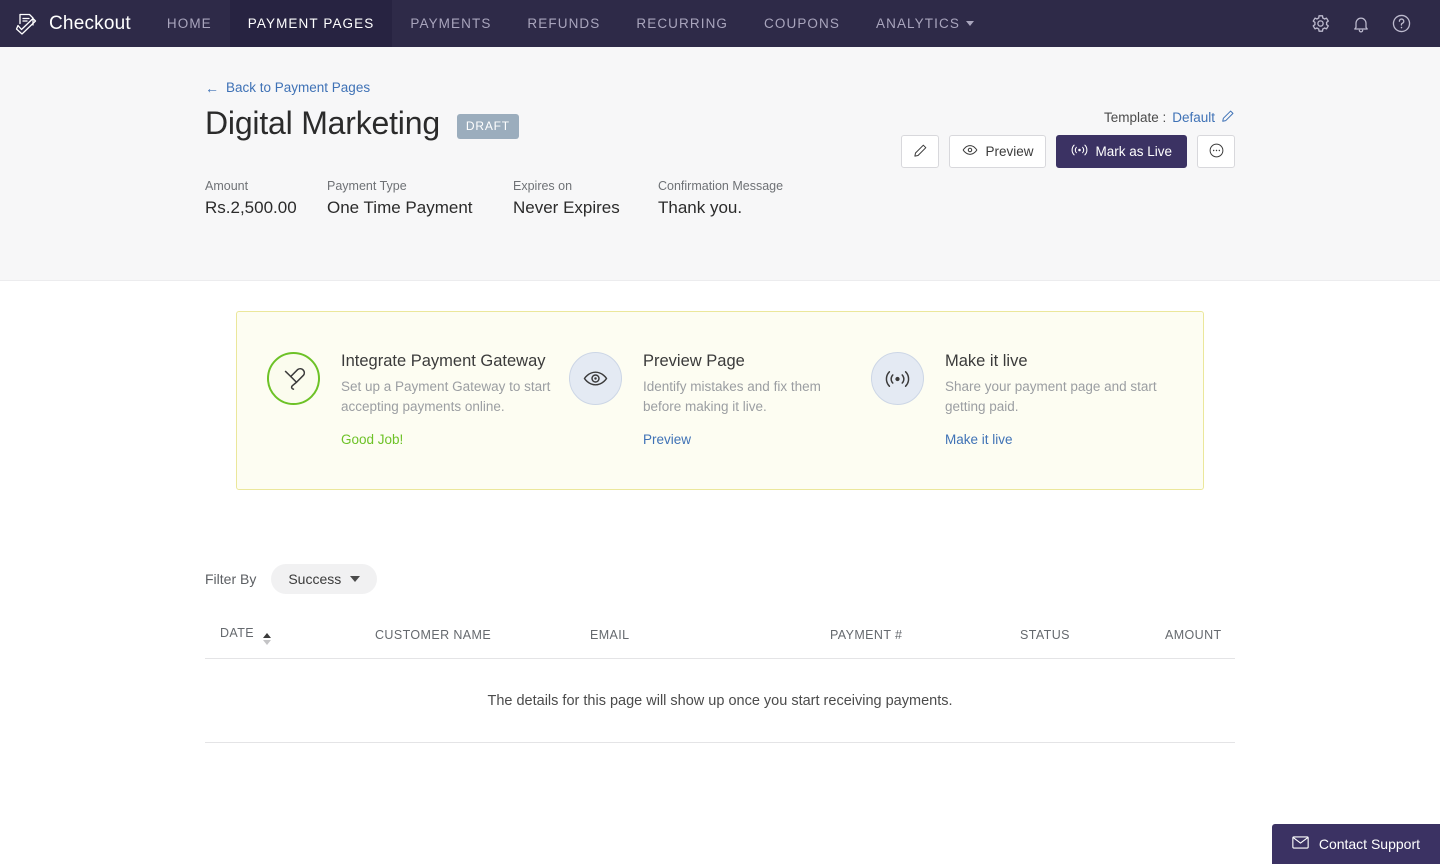  I want to click on column-header-payment-number: PAYMENT #, so click(925, 642).